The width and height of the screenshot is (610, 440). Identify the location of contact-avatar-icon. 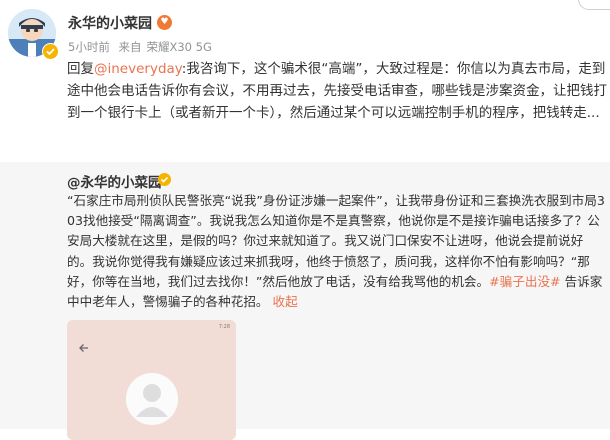
(152, 399).